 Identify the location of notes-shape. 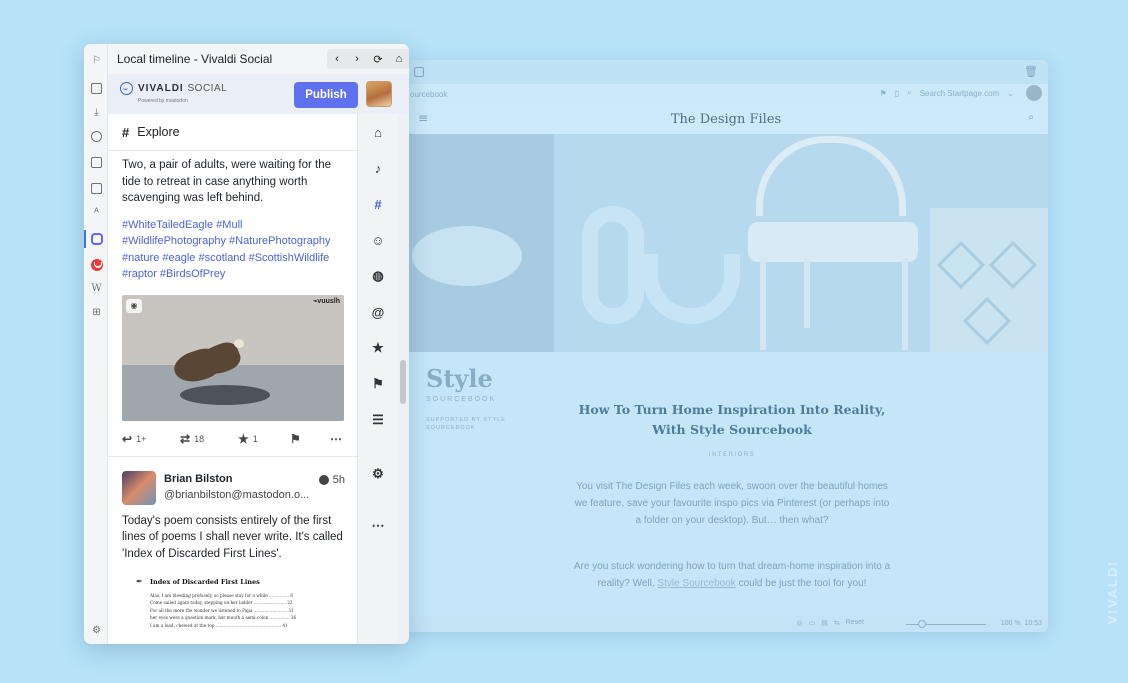
(96, 162).